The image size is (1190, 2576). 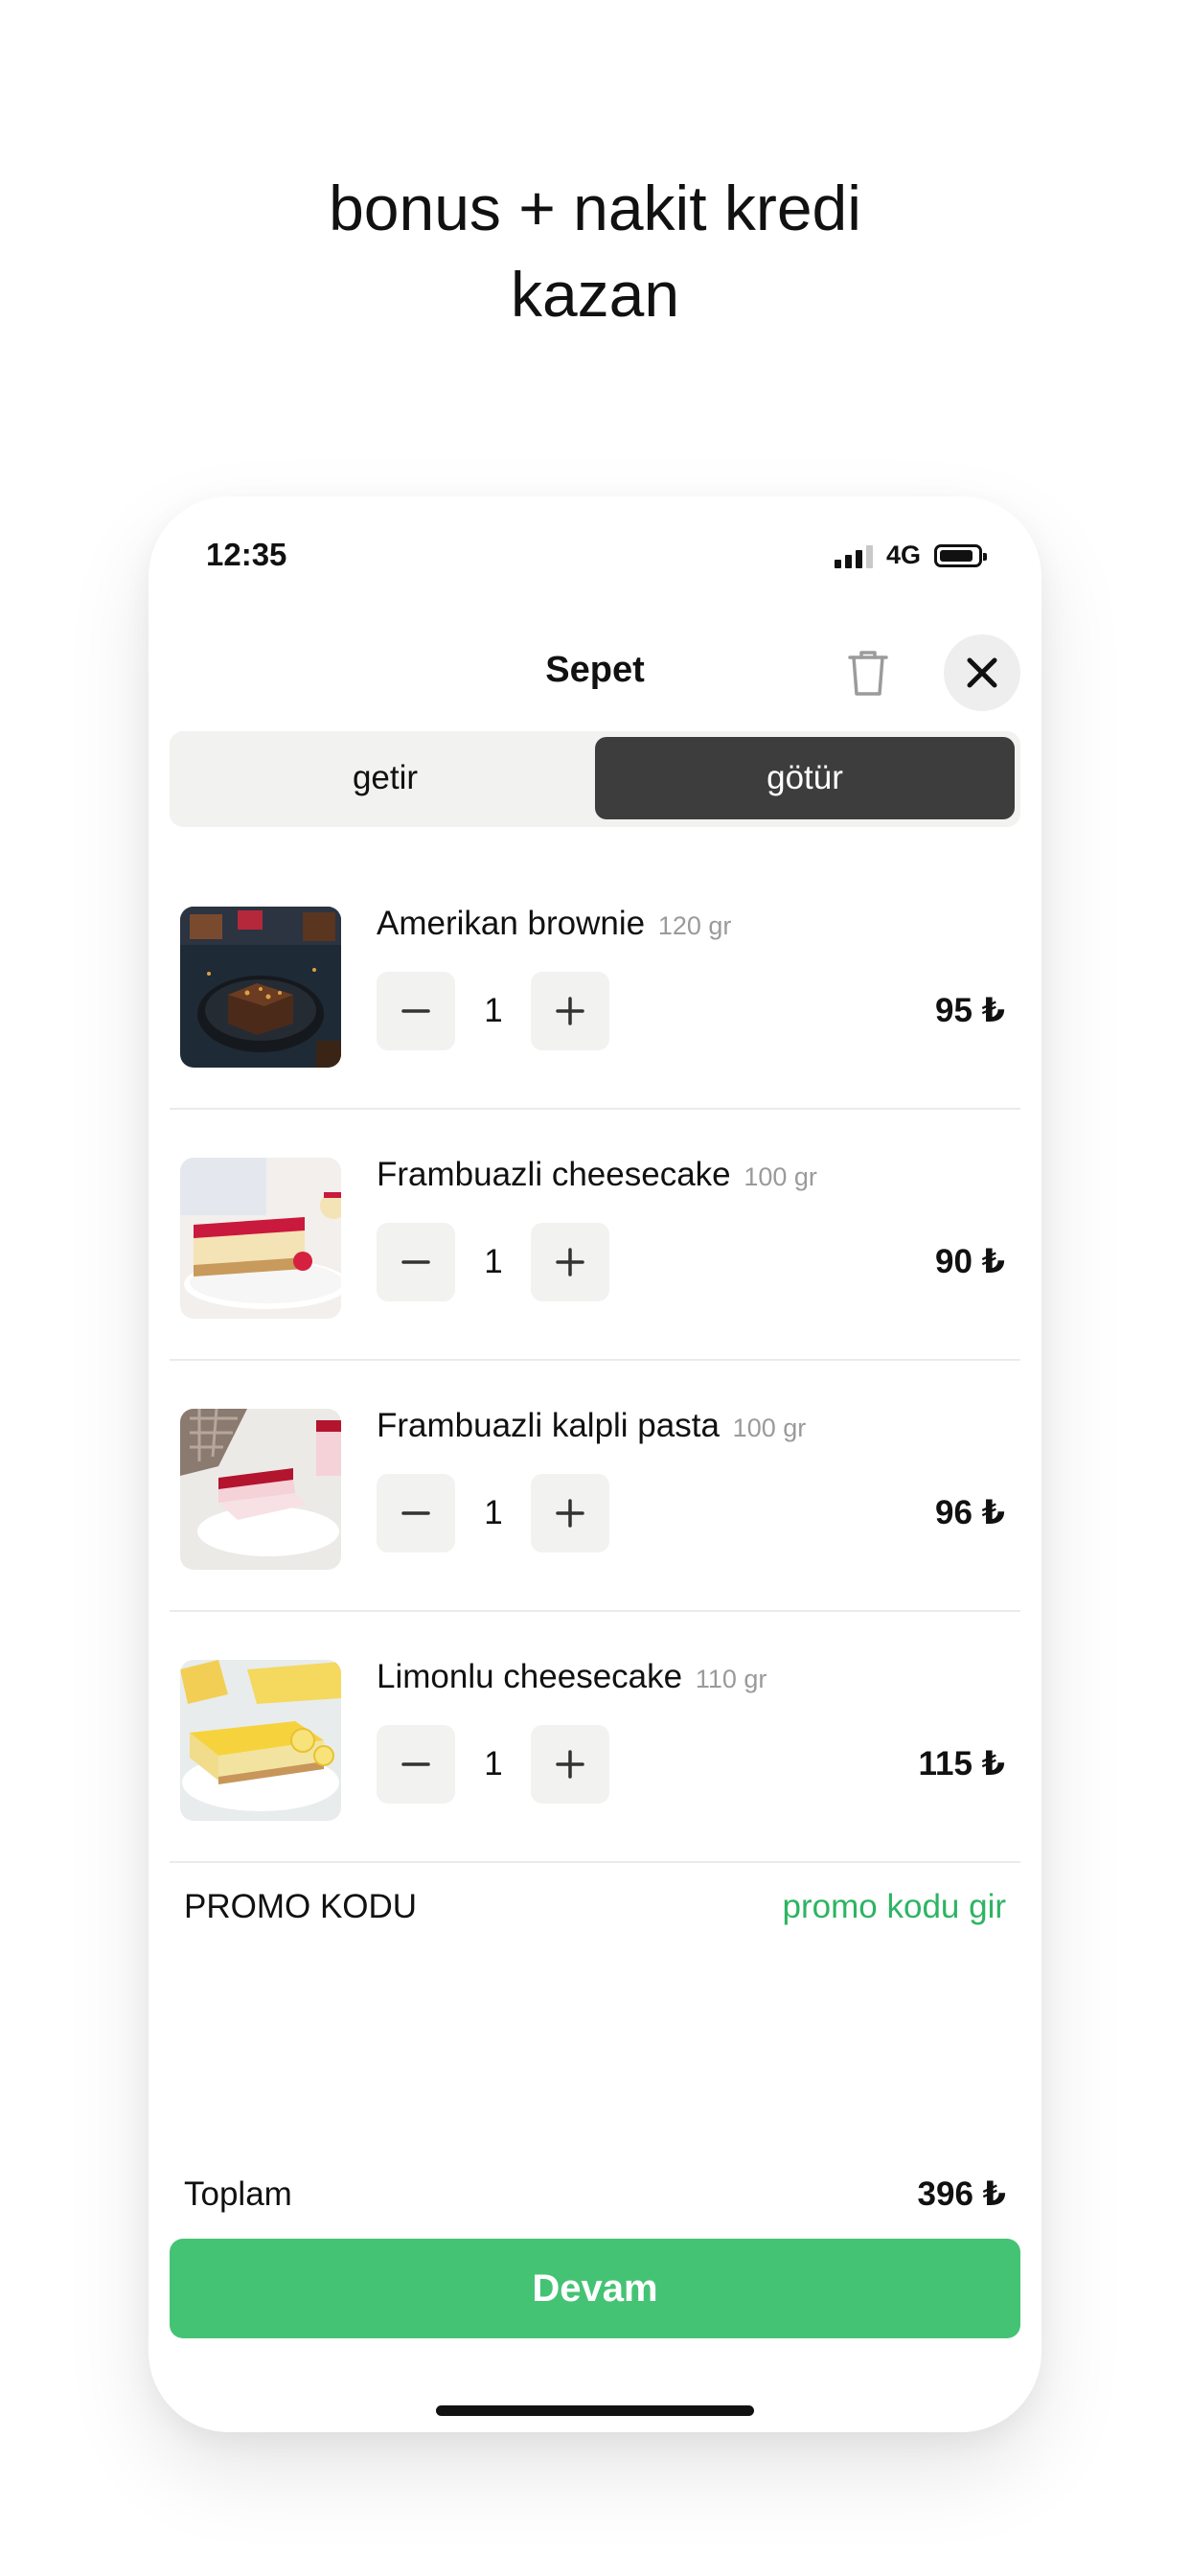 What do you see at coordinates (895, 1907) in the screenshot?
I see `enter-promo-code-link: promo kodu gir` at bounding box center [895, 1907].